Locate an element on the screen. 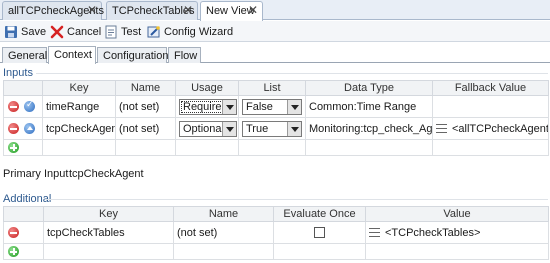  inputs-section-label: Inputs is located at coordinates (18, 73).